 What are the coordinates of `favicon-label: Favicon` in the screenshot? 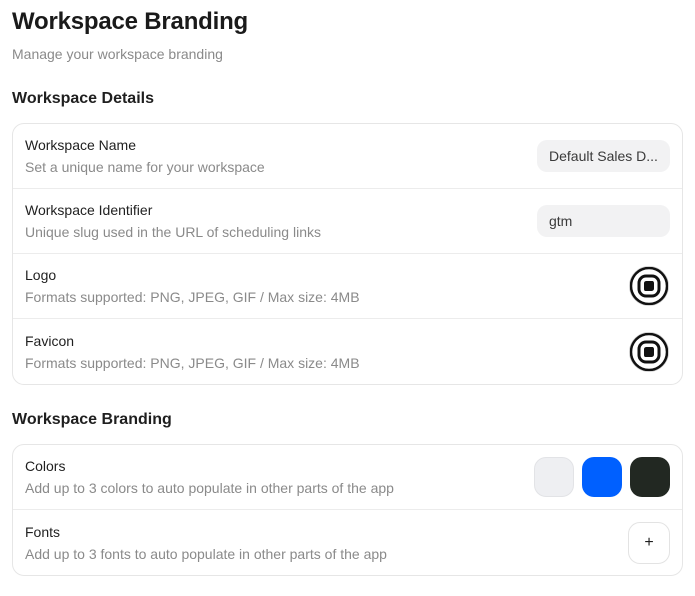 It's located at (50, 340).